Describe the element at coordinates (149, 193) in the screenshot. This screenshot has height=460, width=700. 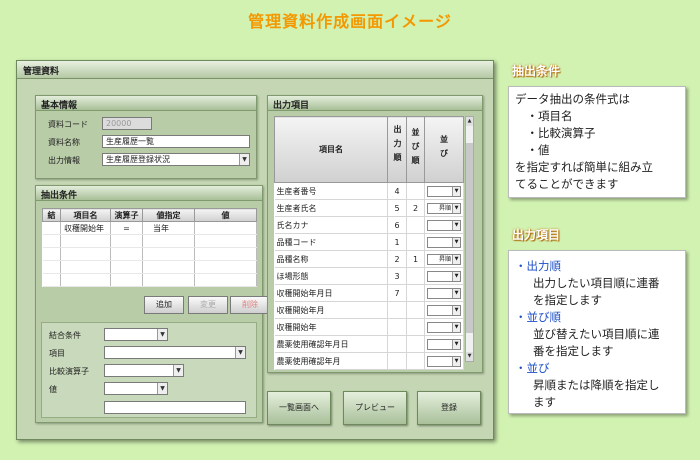
I see `conditions-header: 抽出条件` at that location.